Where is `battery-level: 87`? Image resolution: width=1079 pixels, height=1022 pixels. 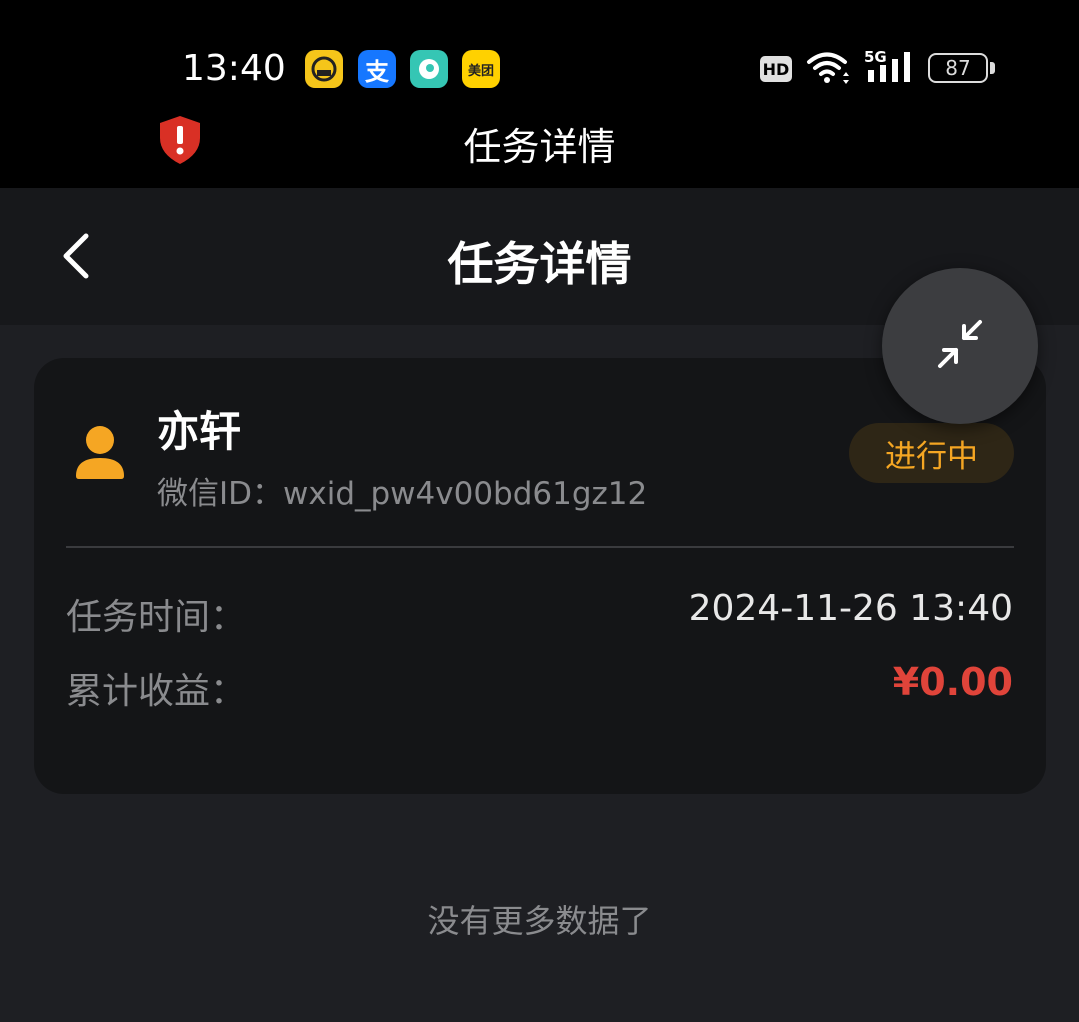
battery-level: 87 is located at coordinates (958, 68).